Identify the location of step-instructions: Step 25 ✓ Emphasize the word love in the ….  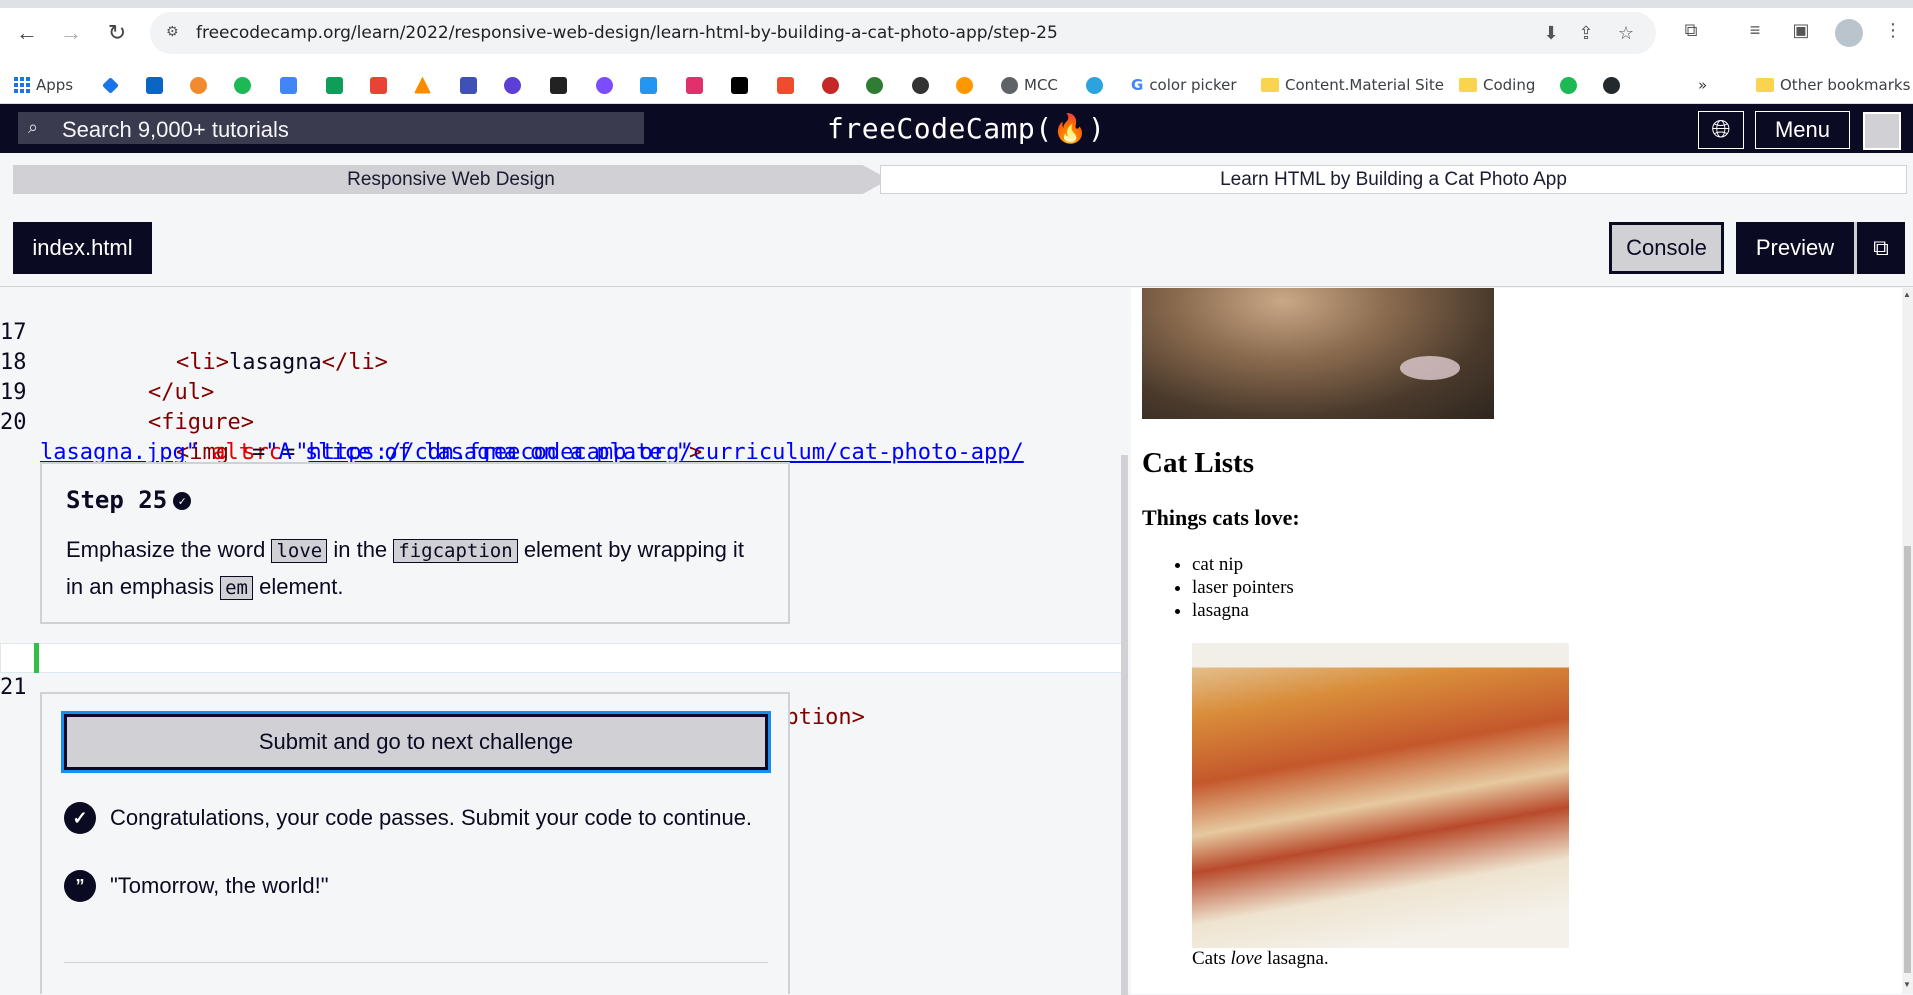
(415, 543).